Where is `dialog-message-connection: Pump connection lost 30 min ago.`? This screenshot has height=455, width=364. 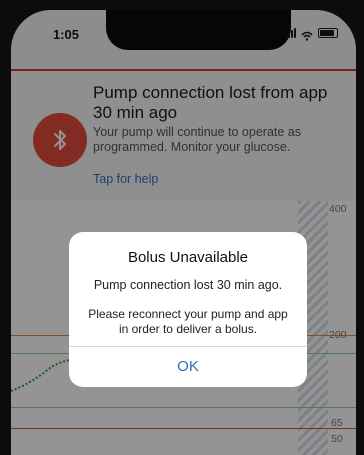
dialog-message-connection: Pump connection lost 30 min ago. is located at coordinates (188, 285).